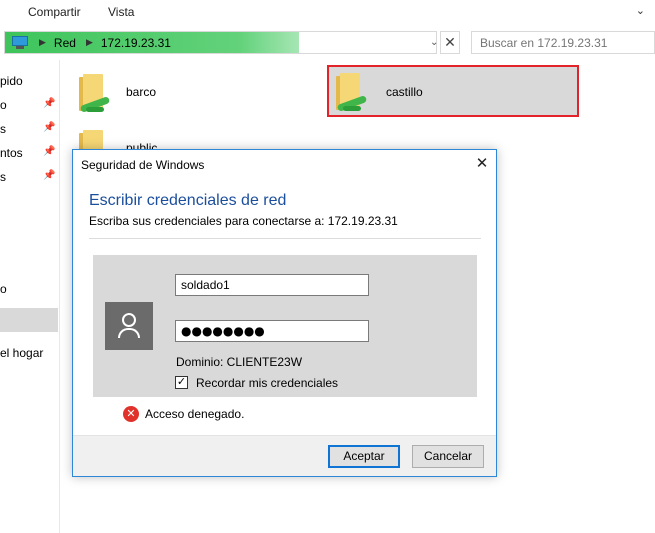 The height and width of the screenshot is (533, 655). I want to click on ribbon: Compartir Vista ⌄, so click(327, 13).